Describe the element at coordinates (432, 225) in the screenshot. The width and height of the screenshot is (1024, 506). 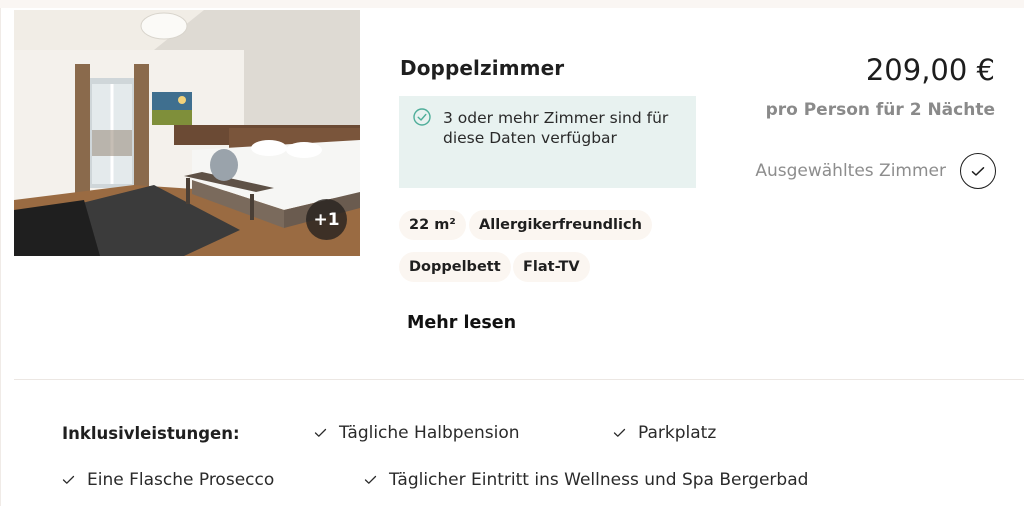
I see `feature-tag-size: 22 m²` at that location.